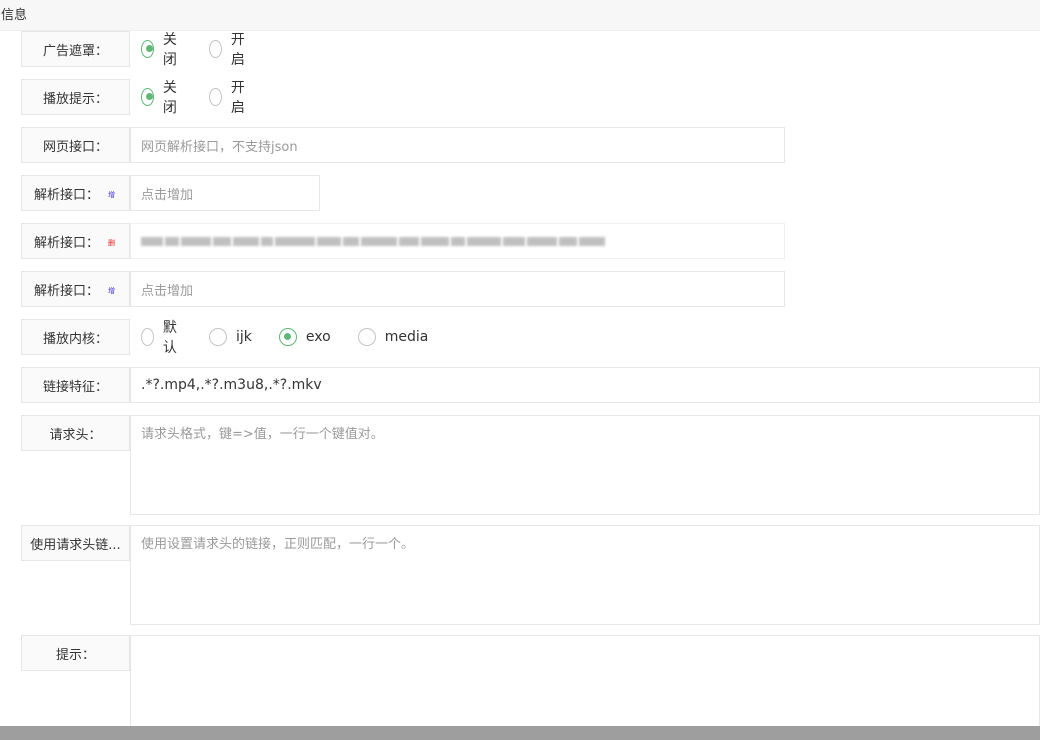 Image resolution: width=1040 pixels, height=740 pixels. Describe the element at coordinates (585, 465) in the screenshot. I see `headers-textarea: 请求头格式，键=>值，一行一个键值对。` at that location.